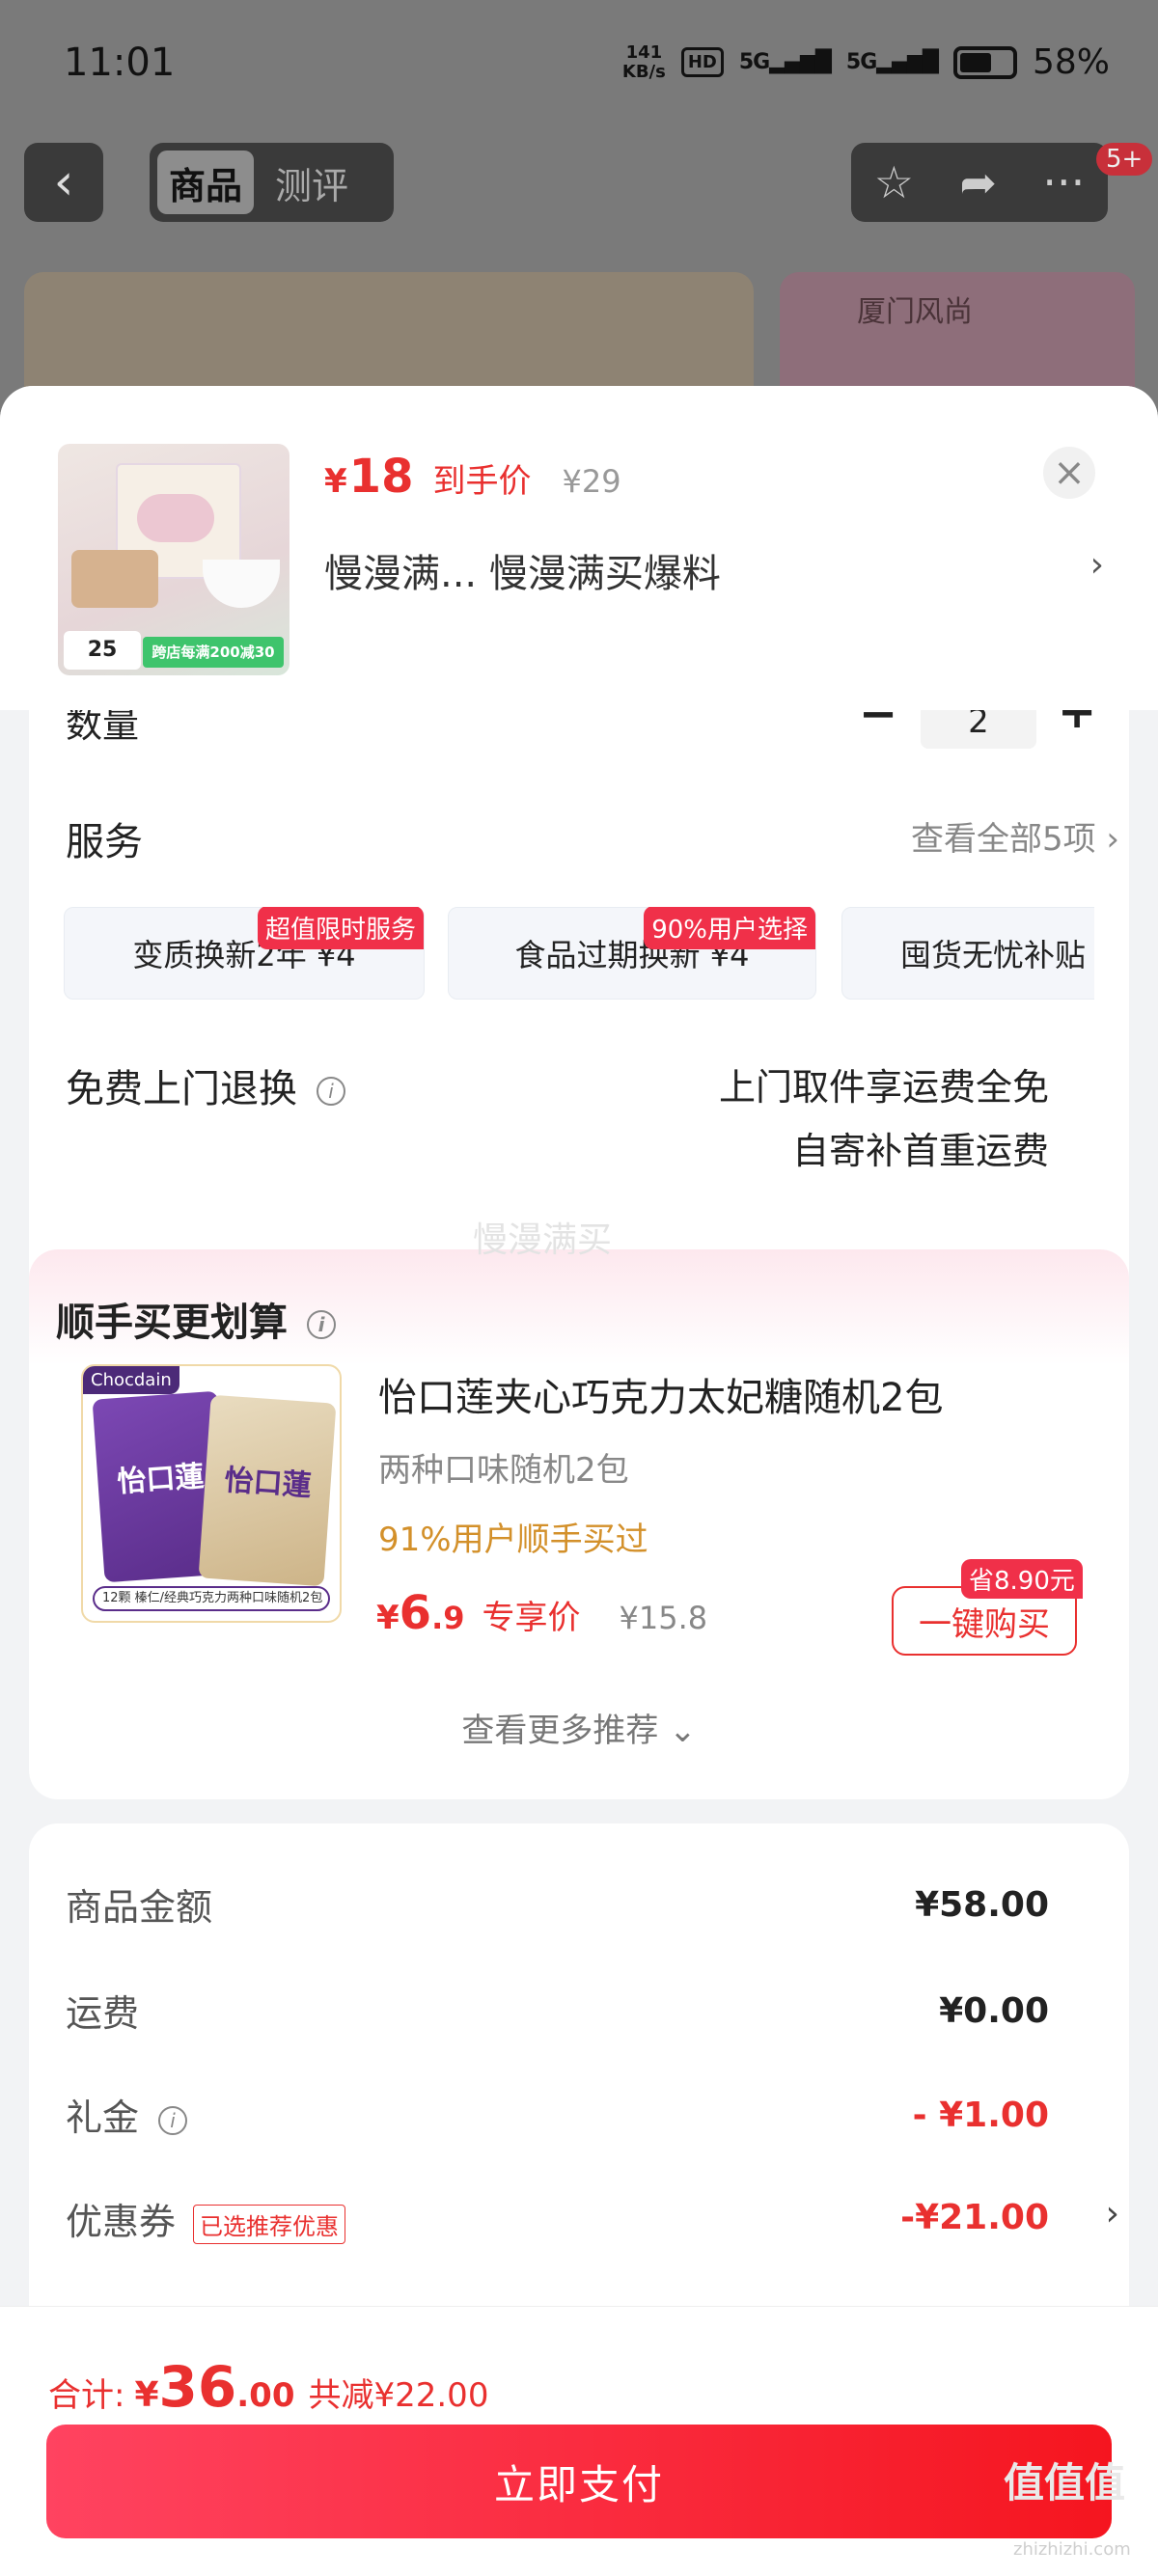 This screenshot has width=1158, height=2576. What do you see at coordinates (579, 65) in the screenshot?
I see `status-bar: 11:01 141 KB/s HD 5G▂▄▆█ 5G▂▄▆█ 58%` at bounding box center [579, 65].